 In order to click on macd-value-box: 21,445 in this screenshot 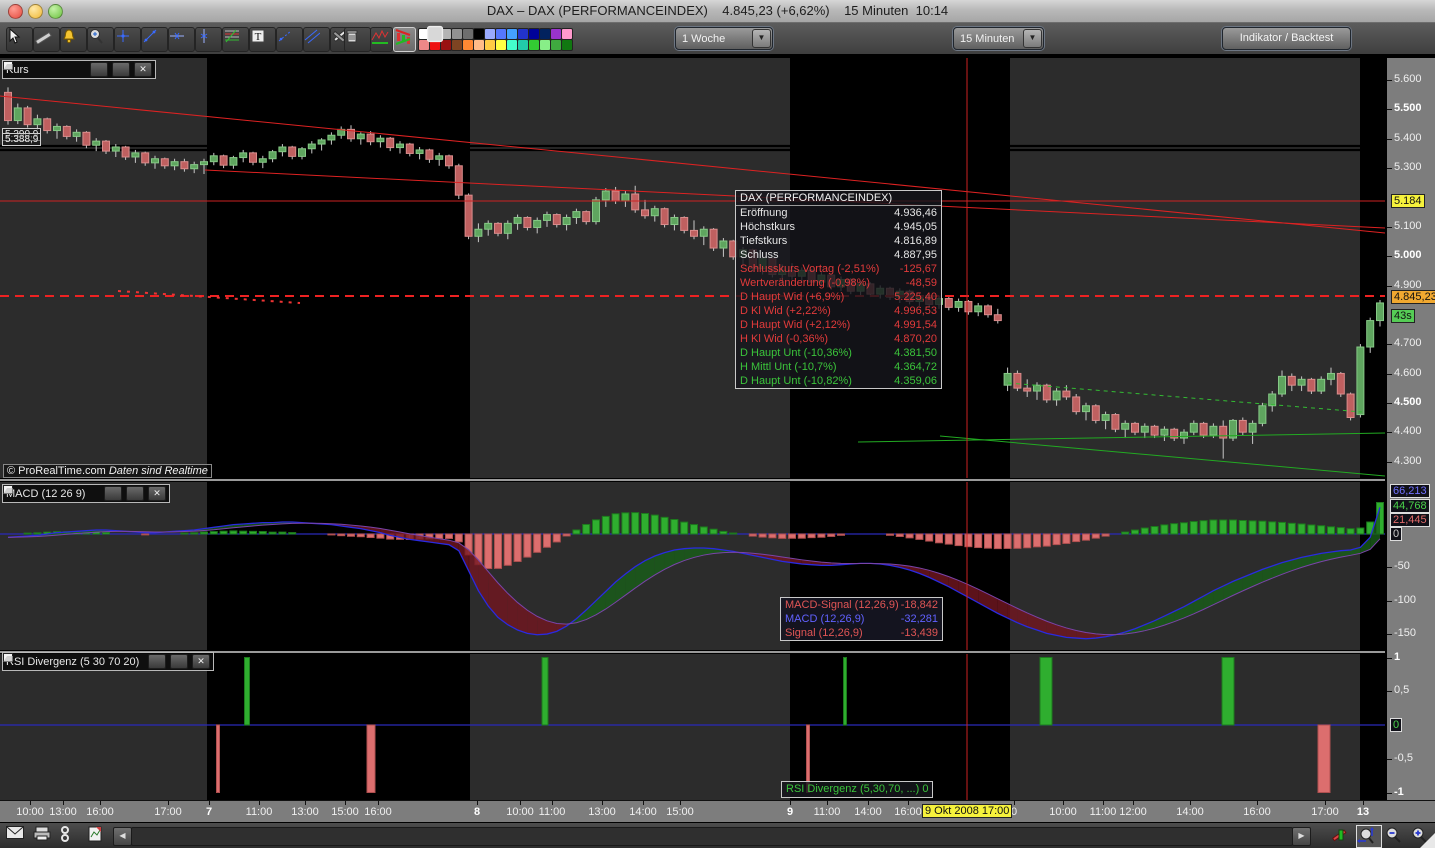, I will do `click(1410, 520)`.